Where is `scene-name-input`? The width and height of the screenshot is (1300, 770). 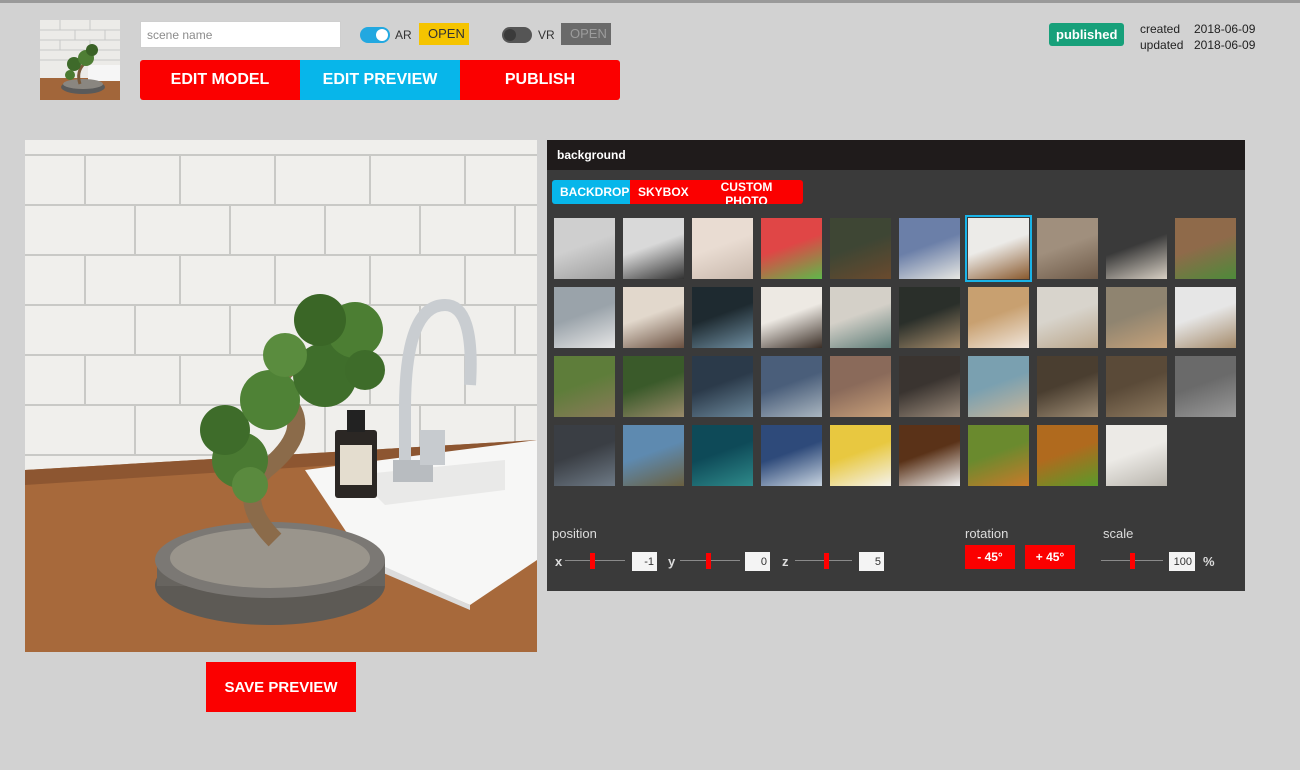 scene-name-input is located at coordinates (240, 34).